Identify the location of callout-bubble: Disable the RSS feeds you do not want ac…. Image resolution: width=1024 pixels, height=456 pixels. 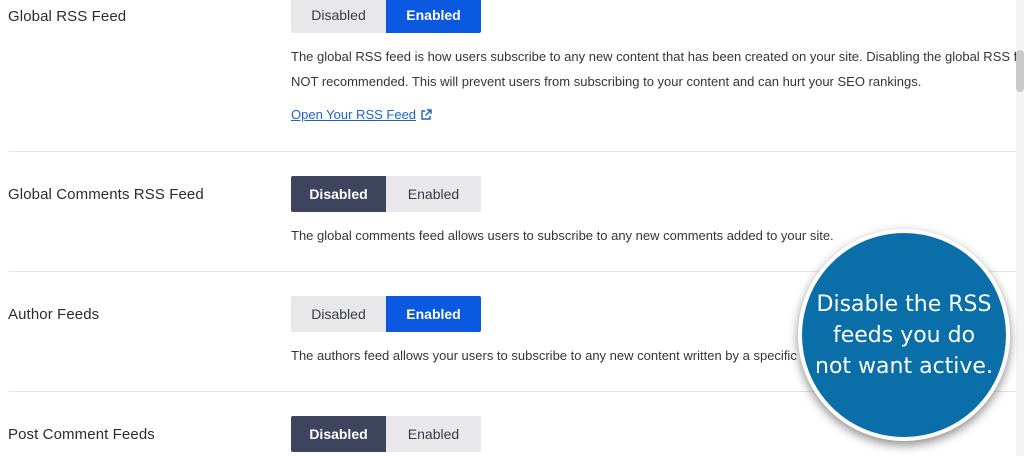
(904, 335).